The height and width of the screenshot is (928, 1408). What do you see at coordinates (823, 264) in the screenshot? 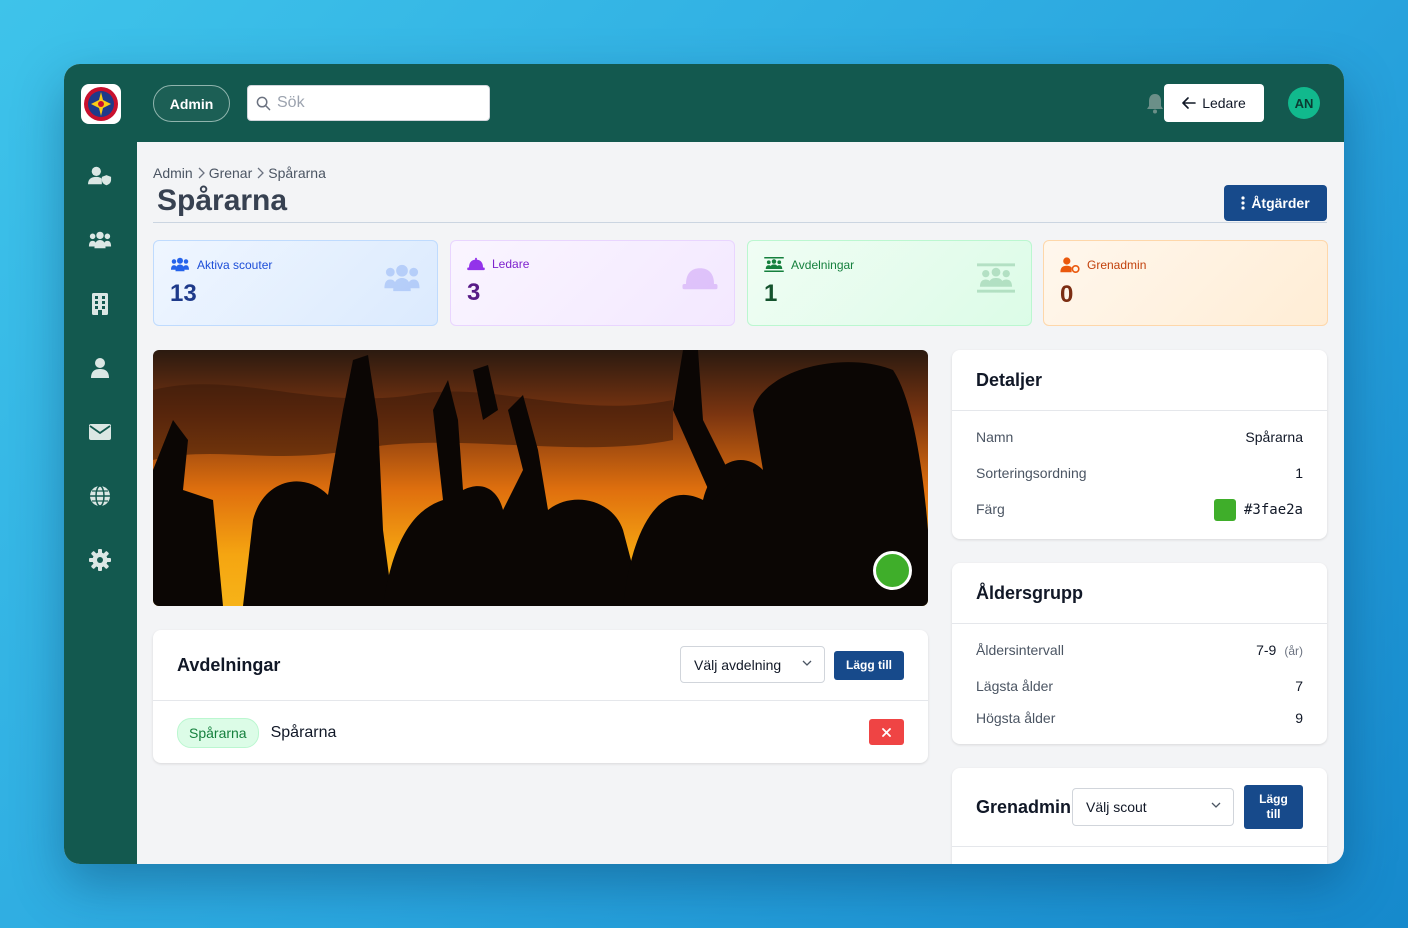
I see `stat-label: Avdelningar` at bounding box center [823, 264].